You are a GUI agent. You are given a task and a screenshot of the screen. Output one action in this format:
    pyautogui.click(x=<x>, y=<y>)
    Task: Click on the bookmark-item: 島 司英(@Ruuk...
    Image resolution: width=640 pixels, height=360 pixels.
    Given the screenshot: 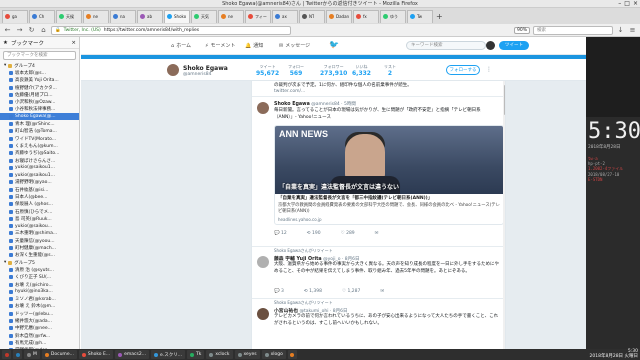 What is the action you would take?
    pyautogui.click(x=39, y=218)
    